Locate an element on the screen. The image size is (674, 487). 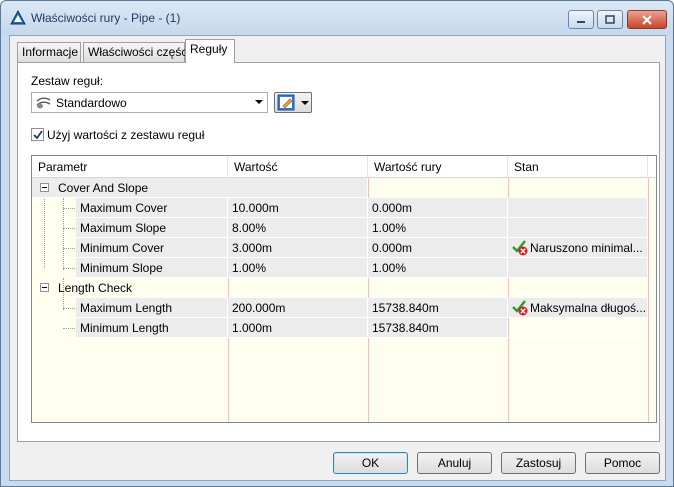
use-ruleset-values-label: Użyj wartości z zestawu reguł is located at coordinates (126, 135).